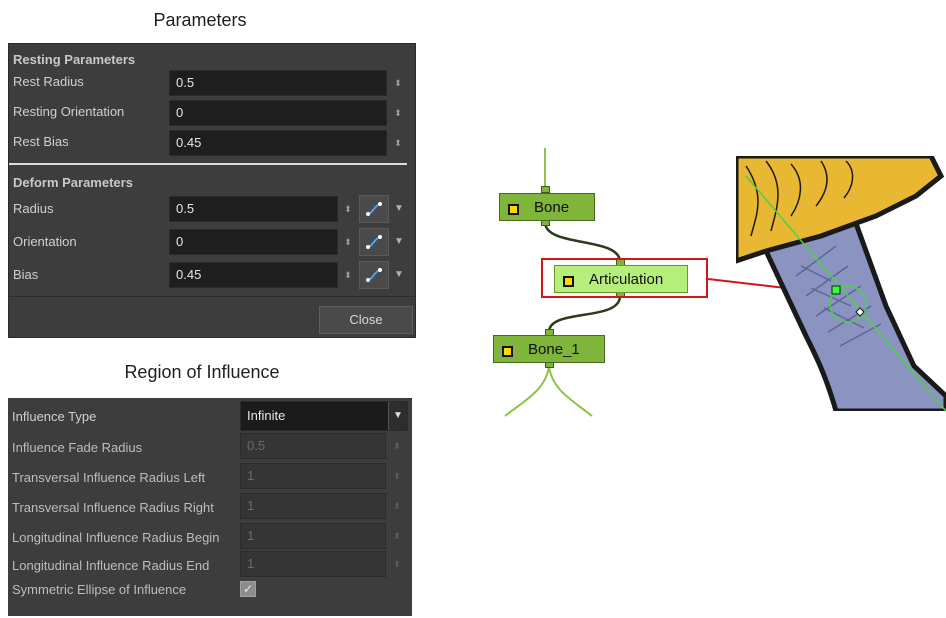 This screenshot has width=946, height=618. Describe the element at coordinates (626, 279) in the screenshot. I see `articulation-node-label: Articulation` at that location.